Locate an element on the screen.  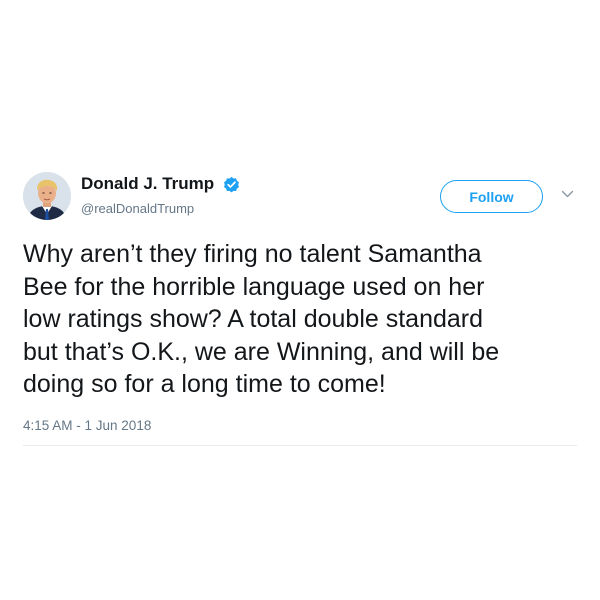
avatar is located at coordinates (47, 196).